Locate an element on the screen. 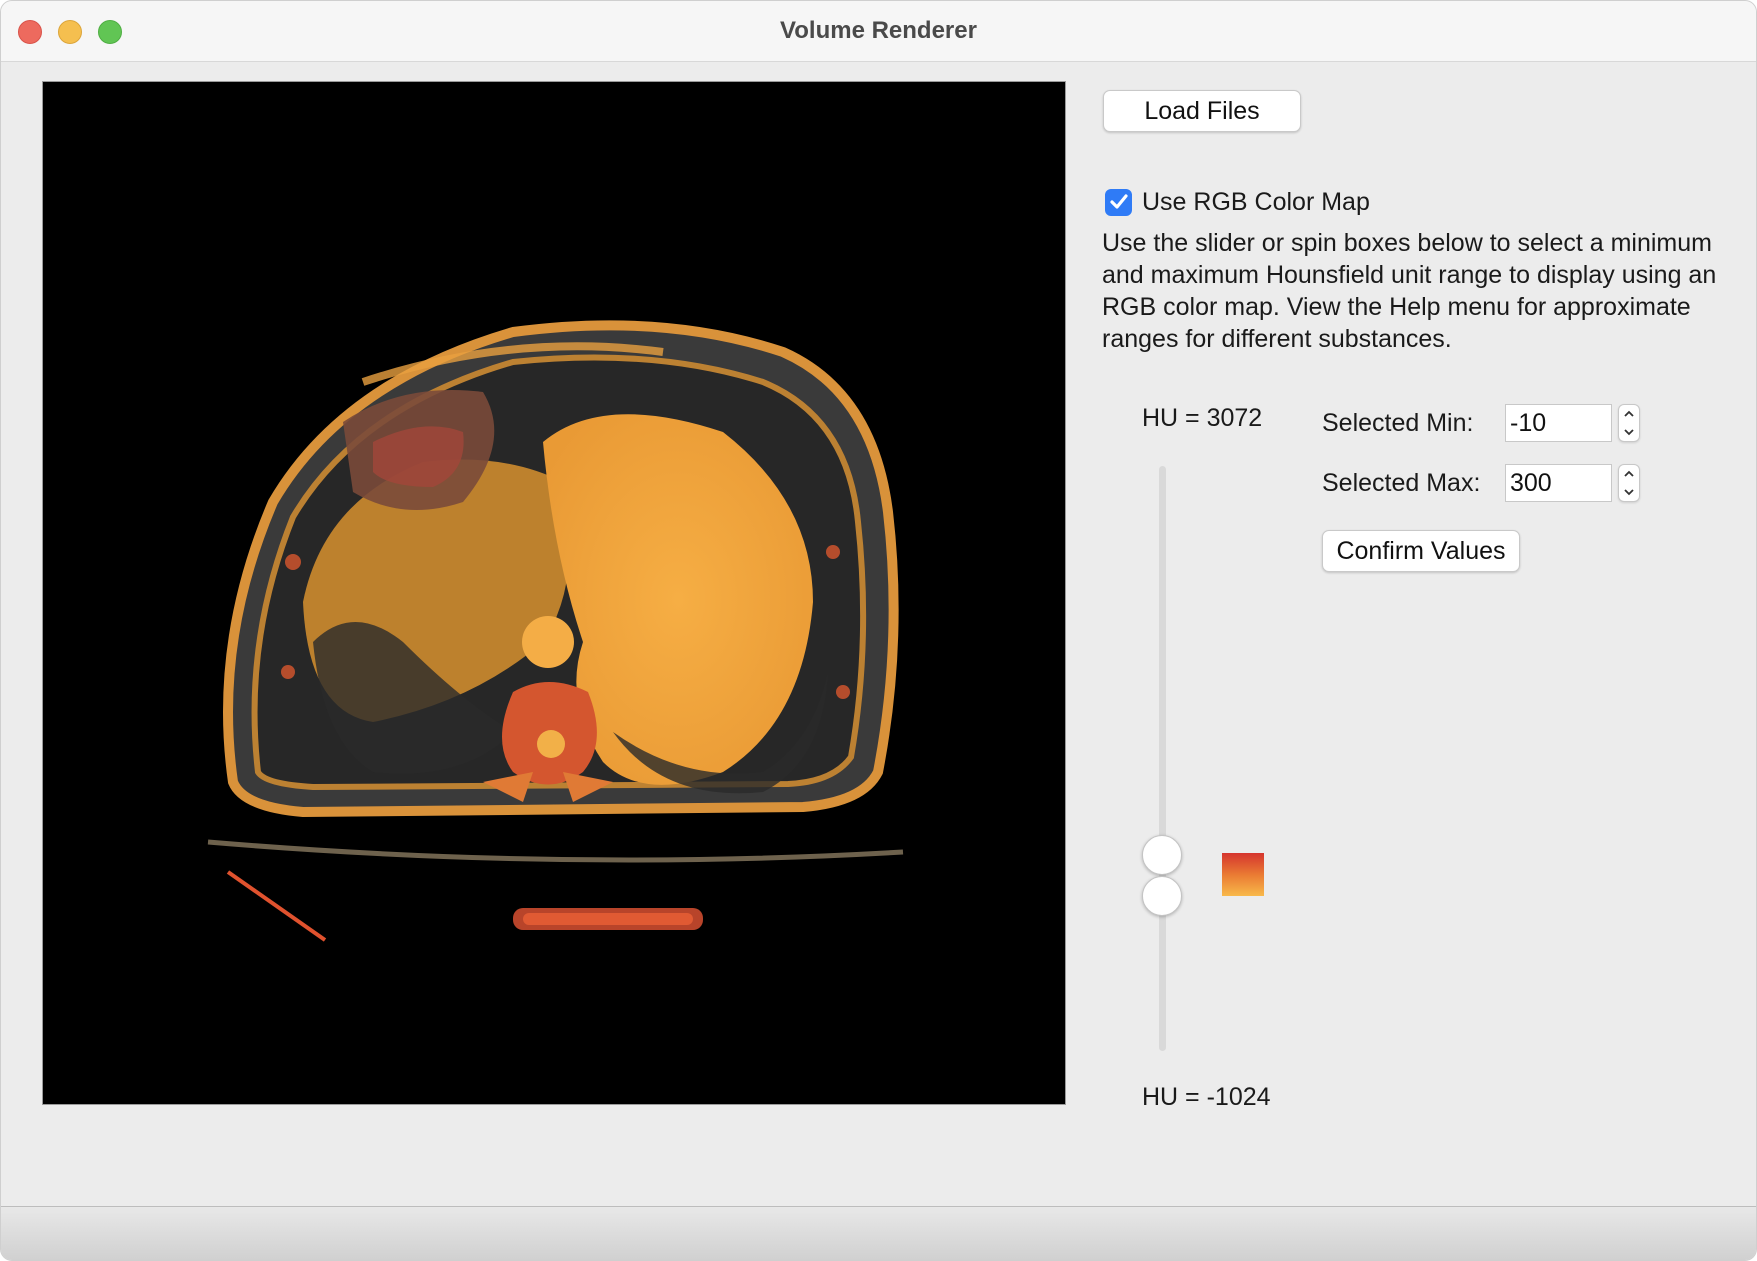 The width and height of the screenshot is (1757, 1261). hu-min-label: HU = -1024 is located at coordinates (1206, 1097).